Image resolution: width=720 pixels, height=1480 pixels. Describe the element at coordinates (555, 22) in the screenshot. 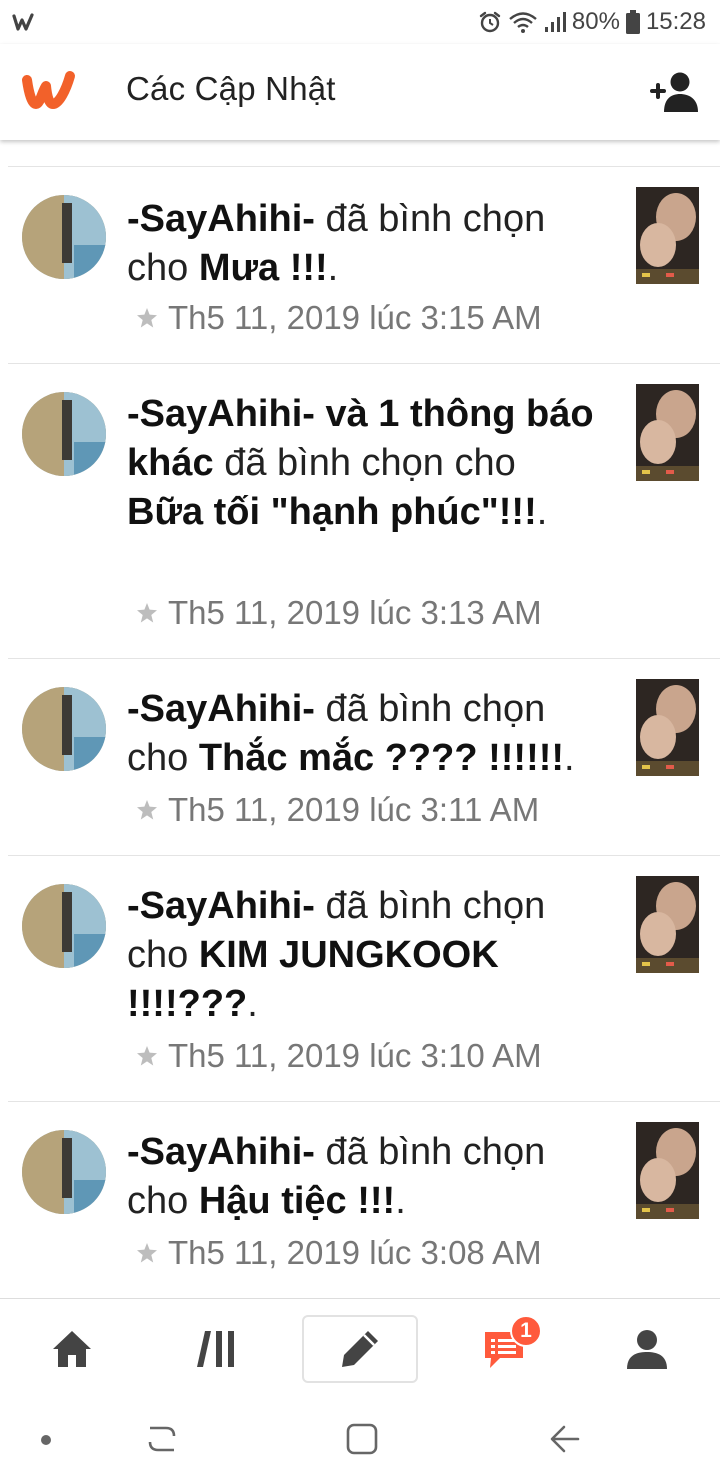

I see `signal-icon` at that location.